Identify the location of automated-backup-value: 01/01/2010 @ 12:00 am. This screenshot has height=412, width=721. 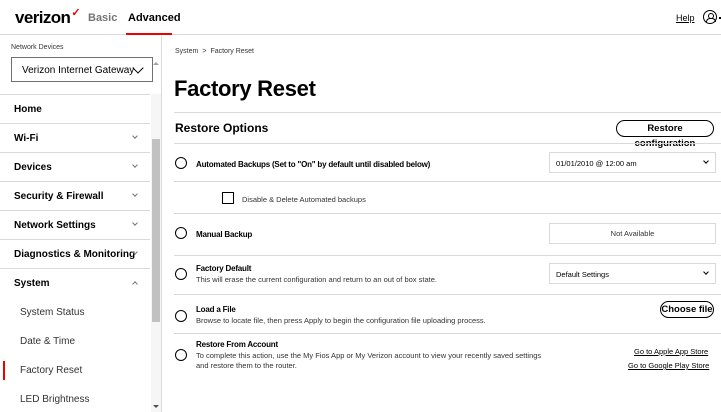
(596, 163).